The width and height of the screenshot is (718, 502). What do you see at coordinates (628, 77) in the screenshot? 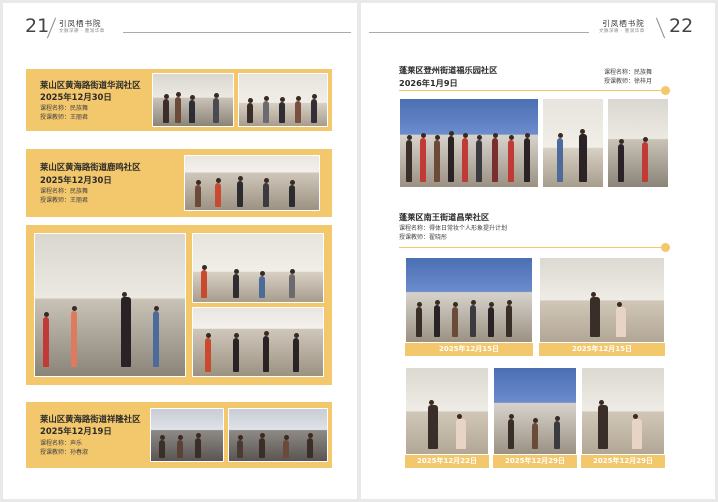
I see `section-info: 课程名称：民族舞 授课教师：徐梓月` at bounding box center [628, 77].